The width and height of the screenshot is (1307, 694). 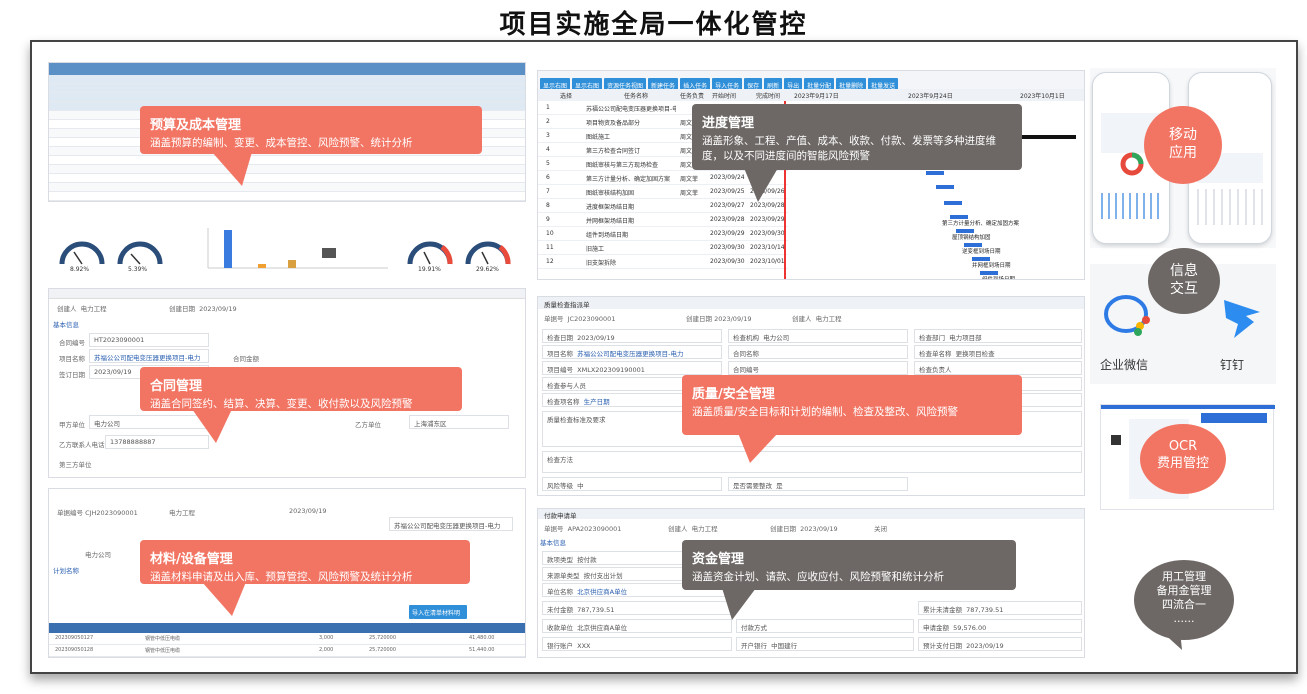 What do you see at coordinates (880, 528) in the screenshot?
I see `fund-close-checkbox: 关闭` at bounding box center [880, 528].